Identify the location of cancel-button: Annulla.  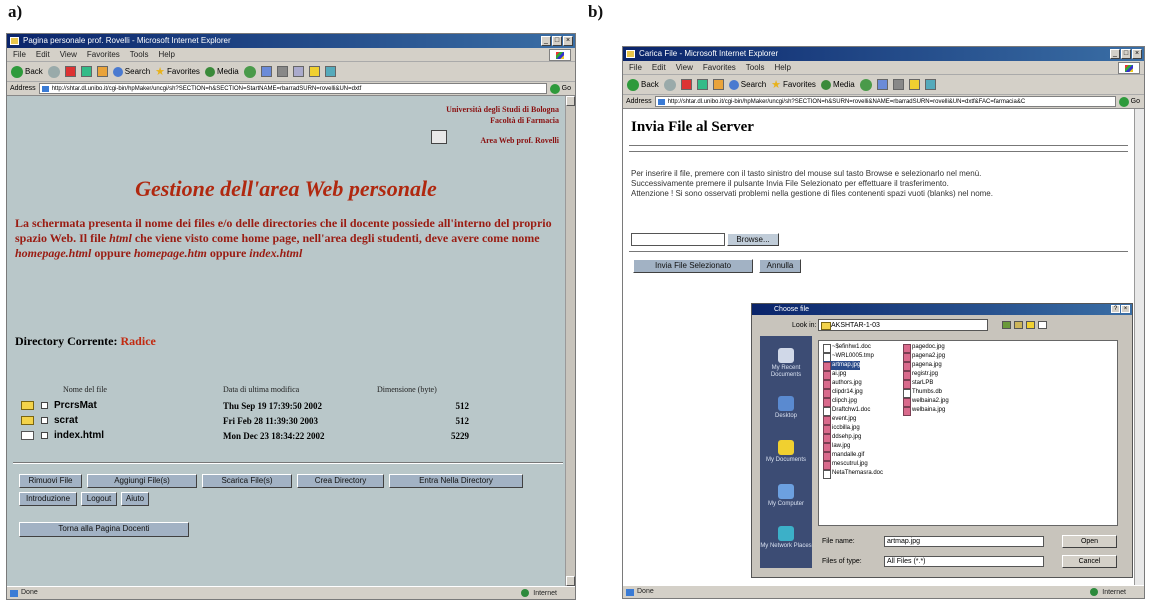
(780, 266).